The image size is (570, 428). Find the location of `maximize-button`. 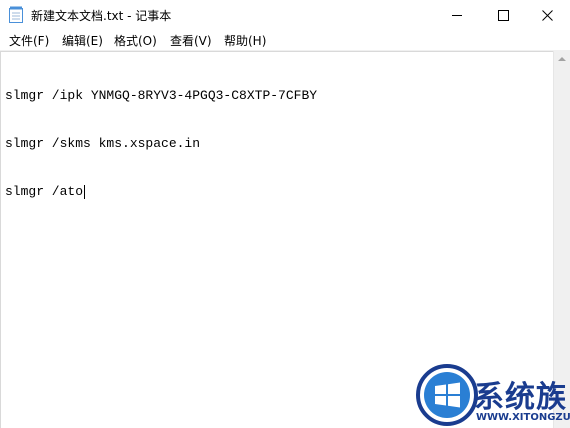

maximize-button is located at coordinates (503, 15).